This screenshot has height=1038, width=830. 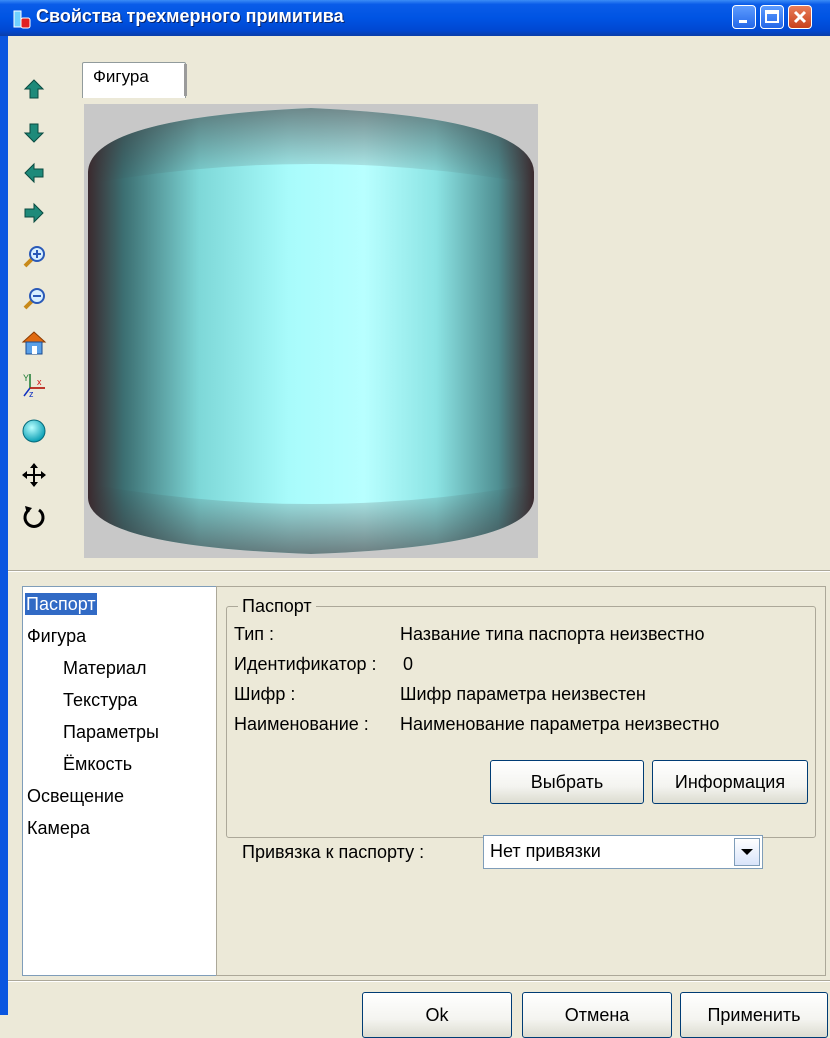 What do you see at coordinates (31, 394) in the screenshot?
I see `svg-text: z` at bounding box center [31, 394].